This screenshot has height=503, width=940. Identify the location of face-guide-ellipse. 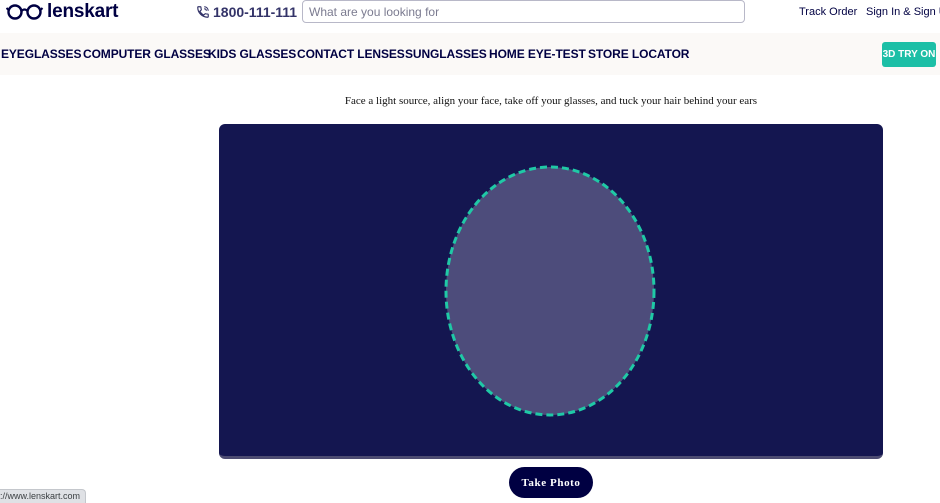
(550, 291).